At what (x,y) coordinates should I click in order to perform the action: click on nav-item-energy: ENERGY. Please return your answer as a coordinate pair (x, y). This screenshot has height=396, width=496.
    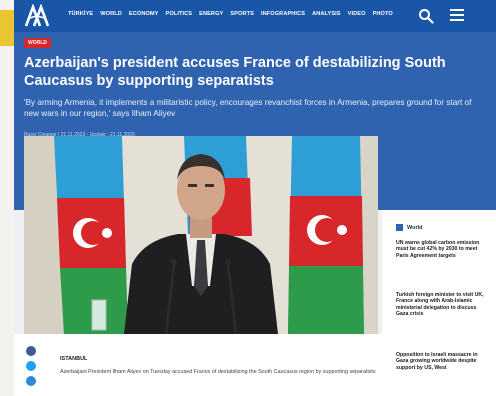
    Looking at the image, I should click on (211, 14).